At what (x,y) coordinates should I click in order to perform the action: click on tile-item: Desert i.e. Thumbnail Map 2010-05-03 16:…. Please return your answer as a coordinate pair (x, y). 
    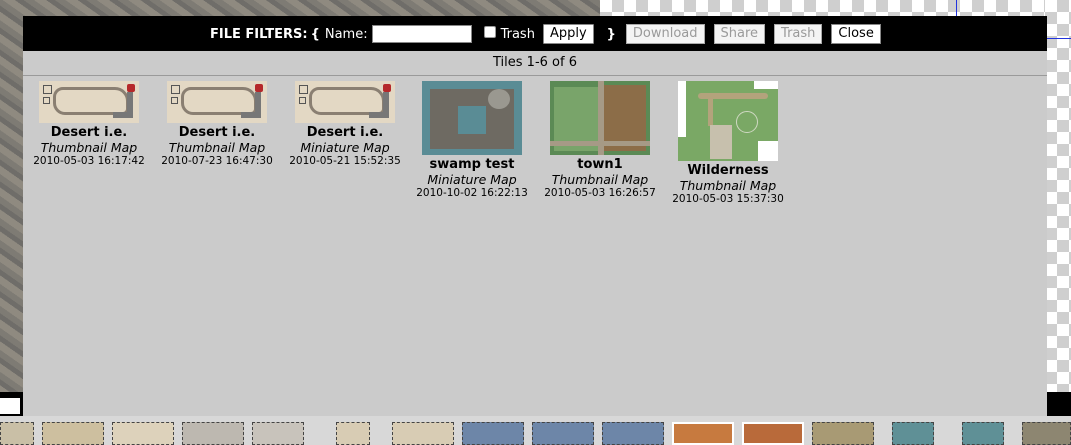
    Looking at the image, I should click on (89, 124).